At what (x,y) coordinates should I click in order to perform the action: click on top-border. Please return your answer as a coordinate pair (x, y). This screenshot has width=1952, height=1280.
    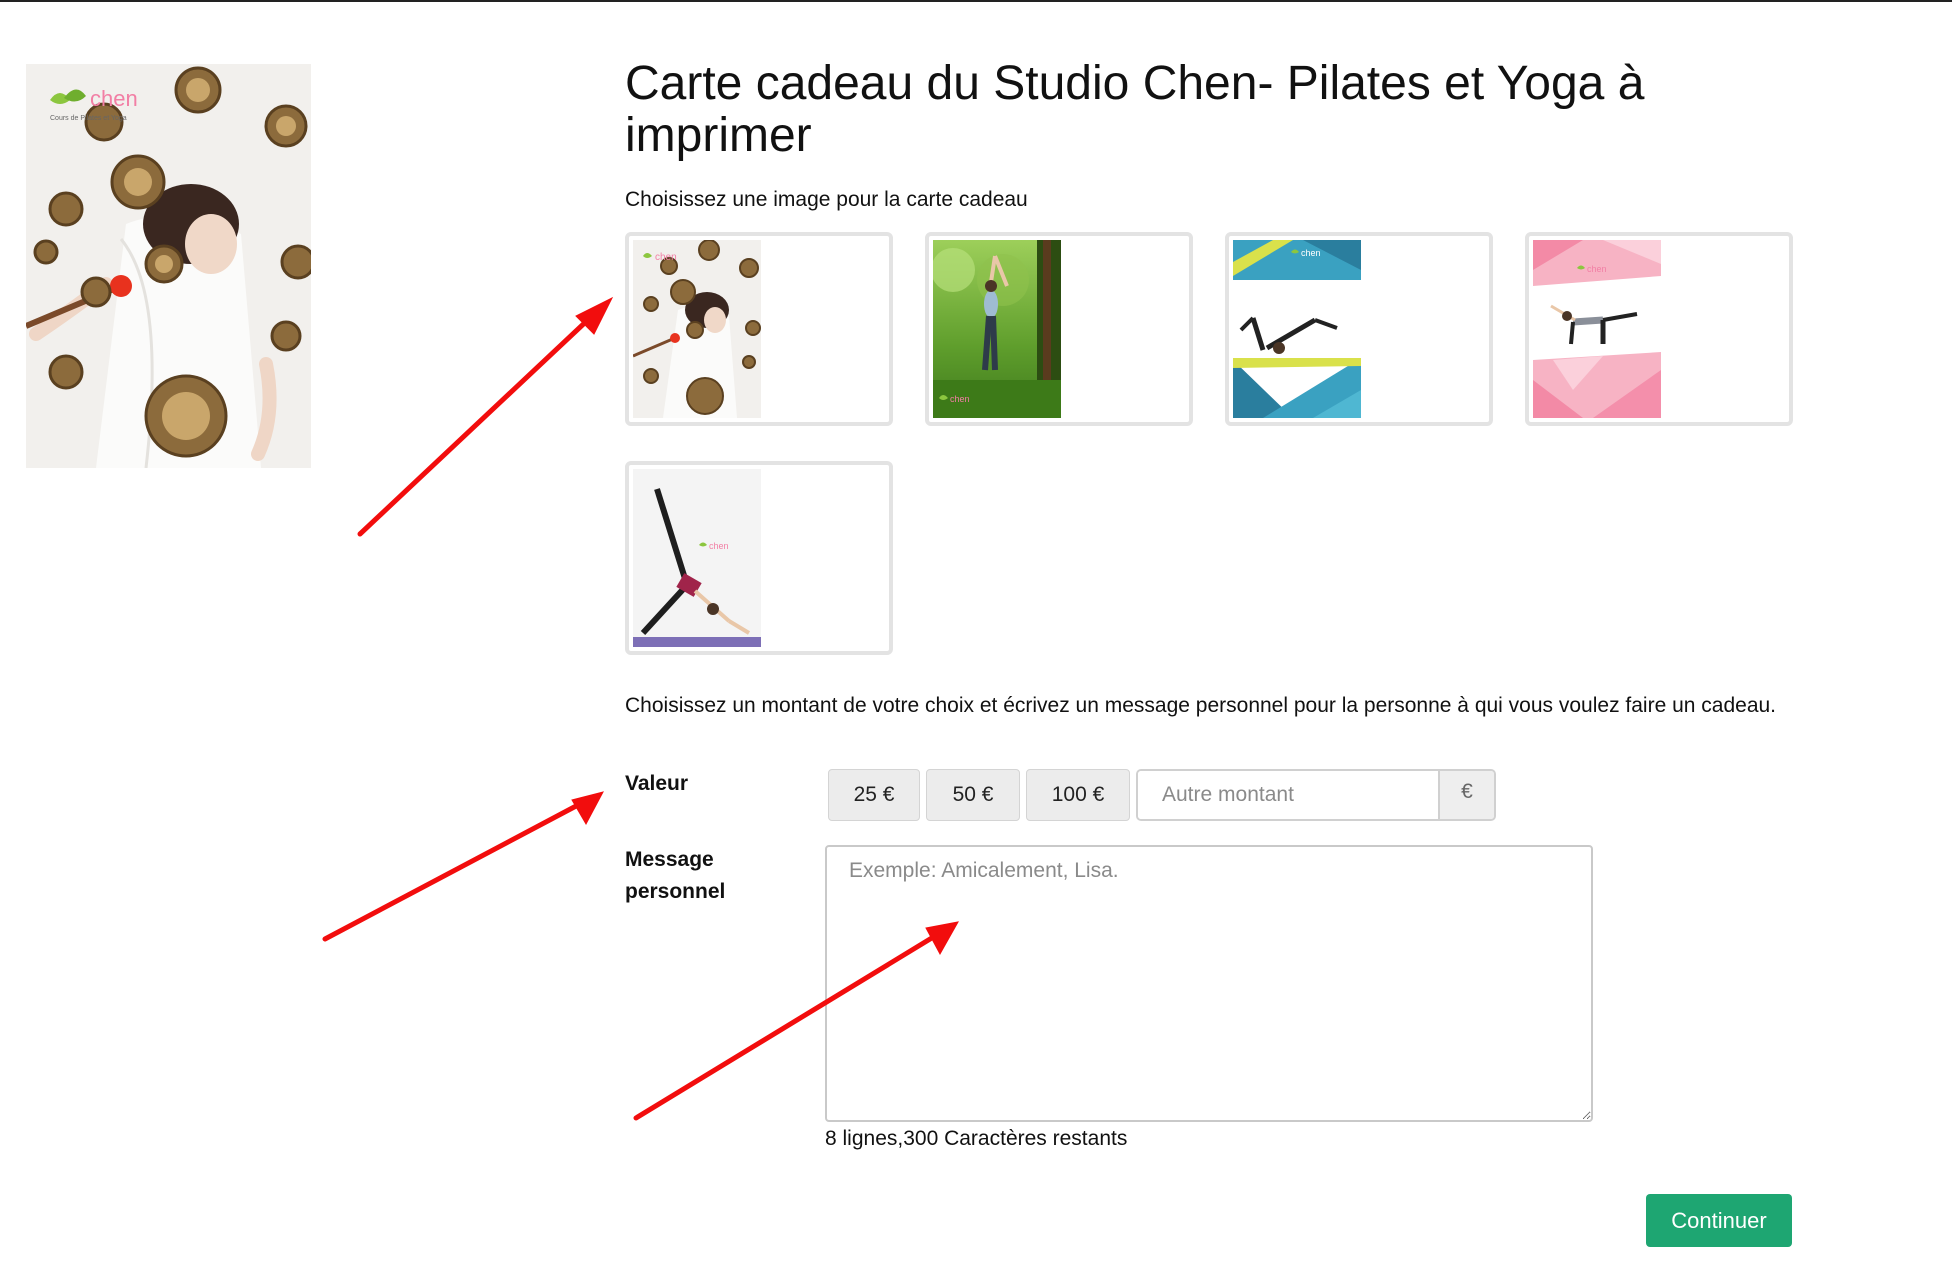
    Looking at the image, I should click on (976, 1).